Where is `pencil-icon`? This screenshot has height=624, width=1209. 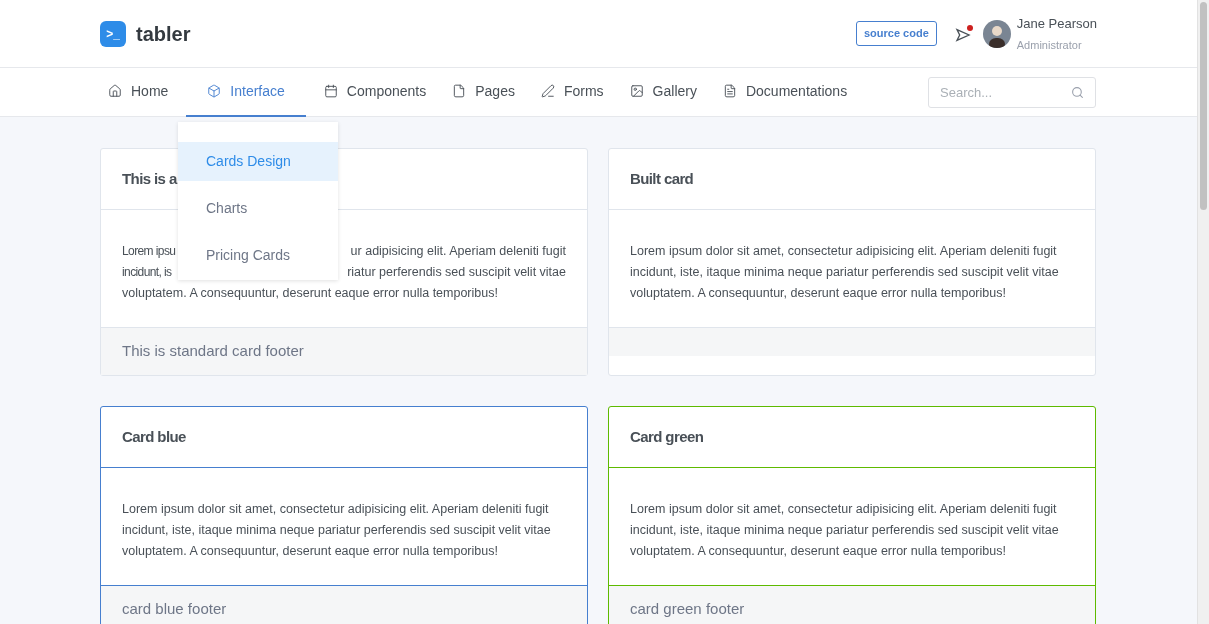 pencil-icon is located at coordinates (547, 91).